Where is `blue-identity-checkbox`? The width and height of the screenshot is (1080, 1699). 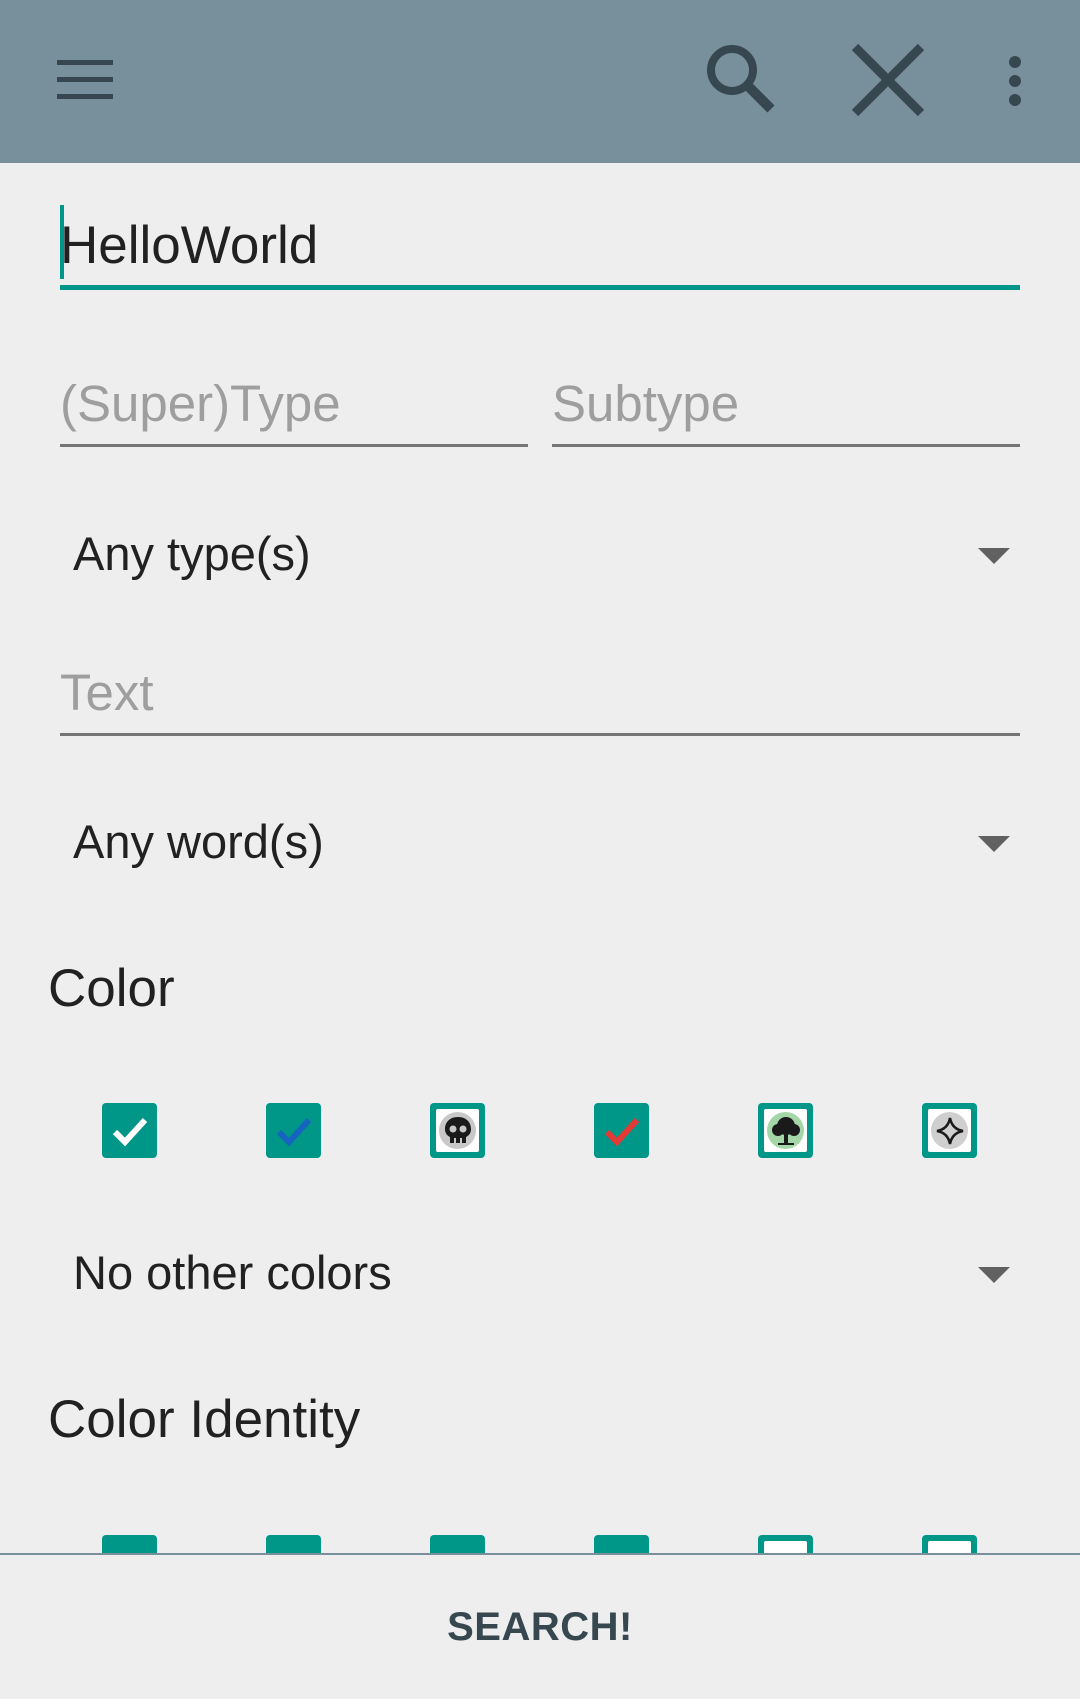 blue-identity-checkbox is located at coordinates (293, 1544).